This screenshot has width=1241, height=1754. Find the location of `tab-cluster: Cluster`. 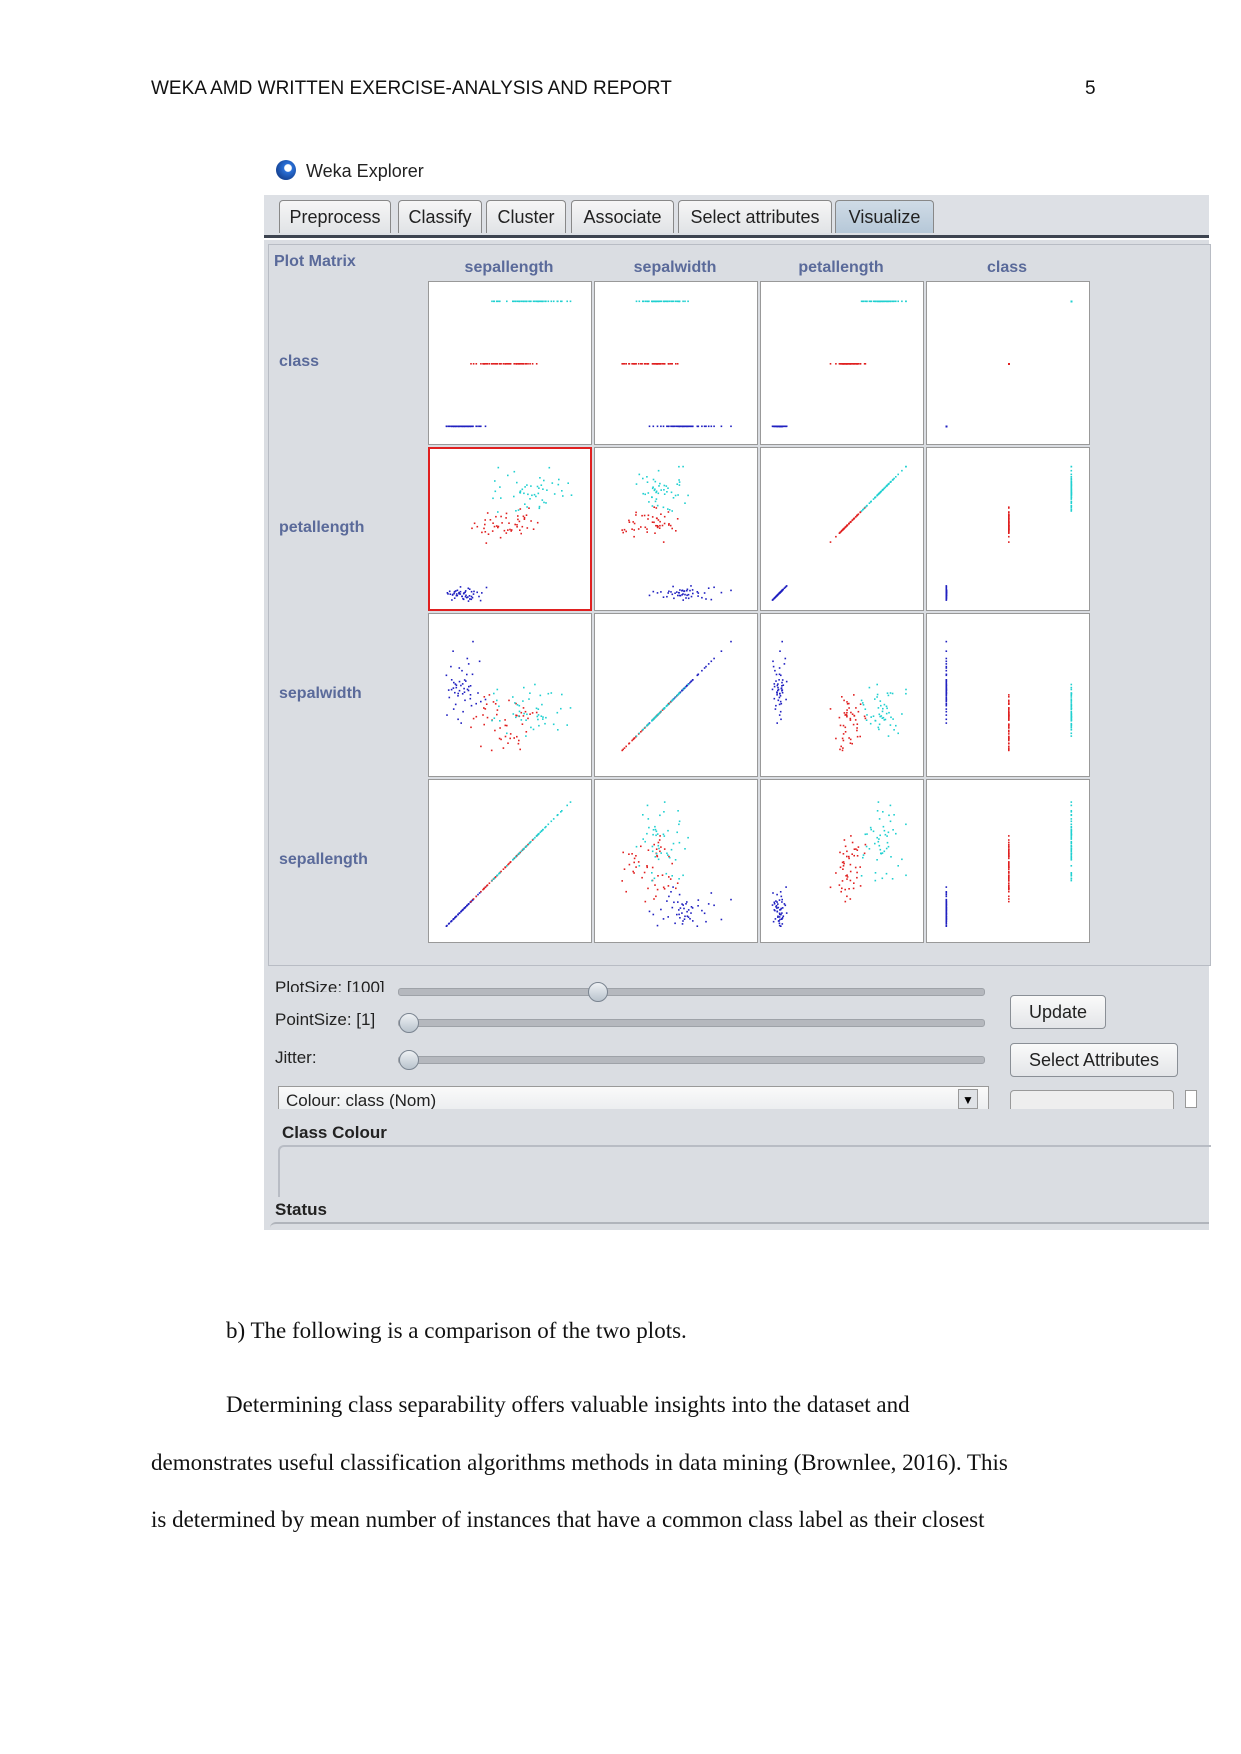

tab-cluster: Cluster is located at coordinates (526, 216).